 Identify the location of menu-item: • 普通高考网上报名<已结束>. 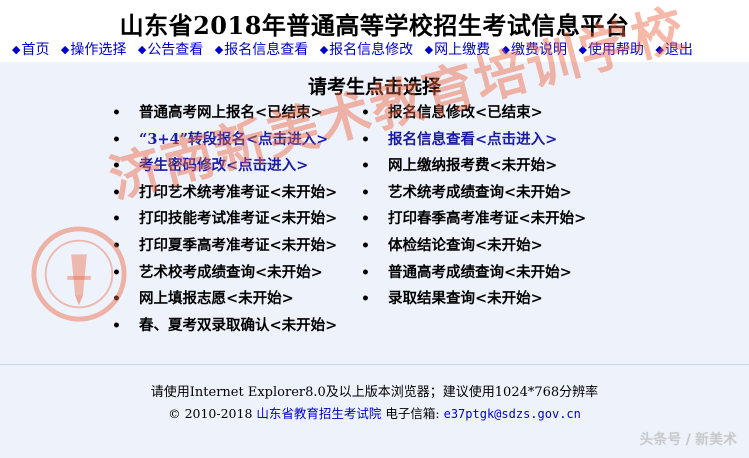
(224, 113).